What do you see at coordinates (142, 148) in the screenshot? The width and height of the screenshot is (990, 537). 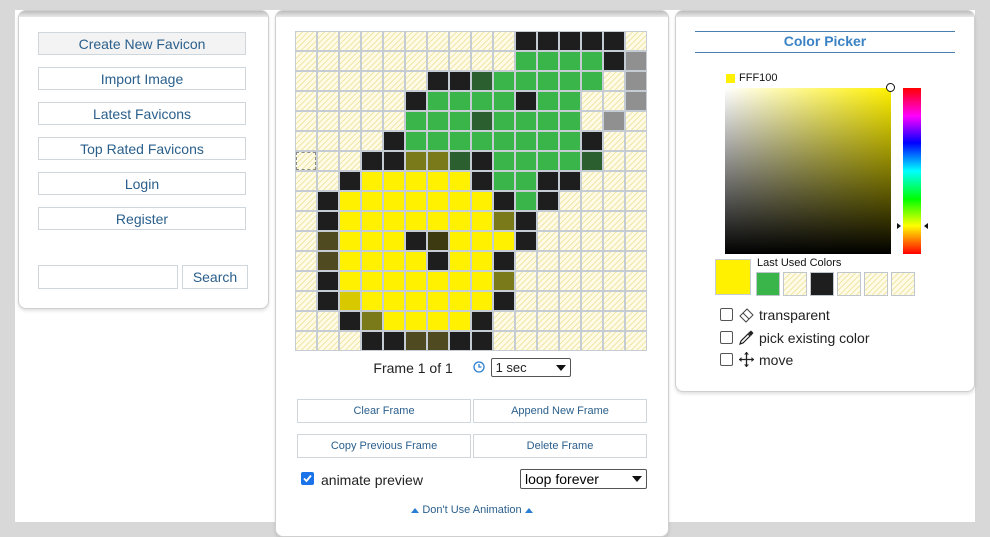 I see `top-rated-favicons-button: Top Rated Favicons` at bounding box center [142, 148].